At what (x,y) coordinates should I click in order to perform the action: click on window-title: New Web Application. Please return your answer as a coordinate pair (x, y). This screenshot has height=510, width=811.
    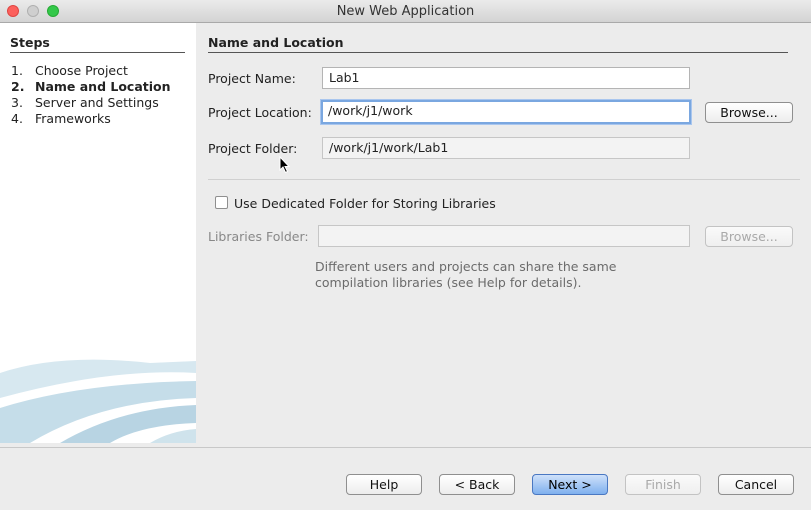
    Looking at the image, I should click on (405, 11).